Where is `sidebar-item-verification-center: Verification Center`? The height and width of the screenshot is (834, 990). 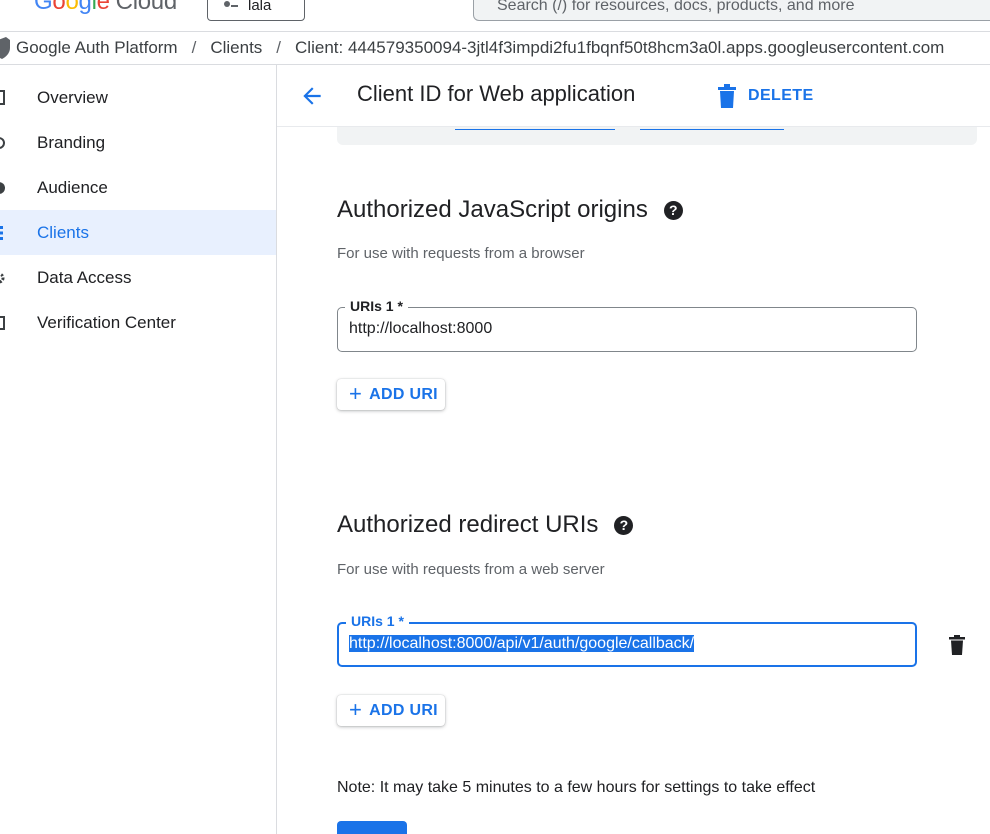 sidebar-item-verification-center: Verification Center is located at coordinates (138, 322).